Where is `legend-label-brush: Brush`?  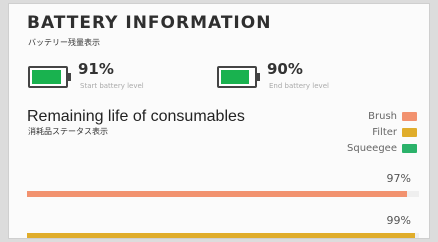
legend-label-brush: Brush is located at coordinates (382, 116).